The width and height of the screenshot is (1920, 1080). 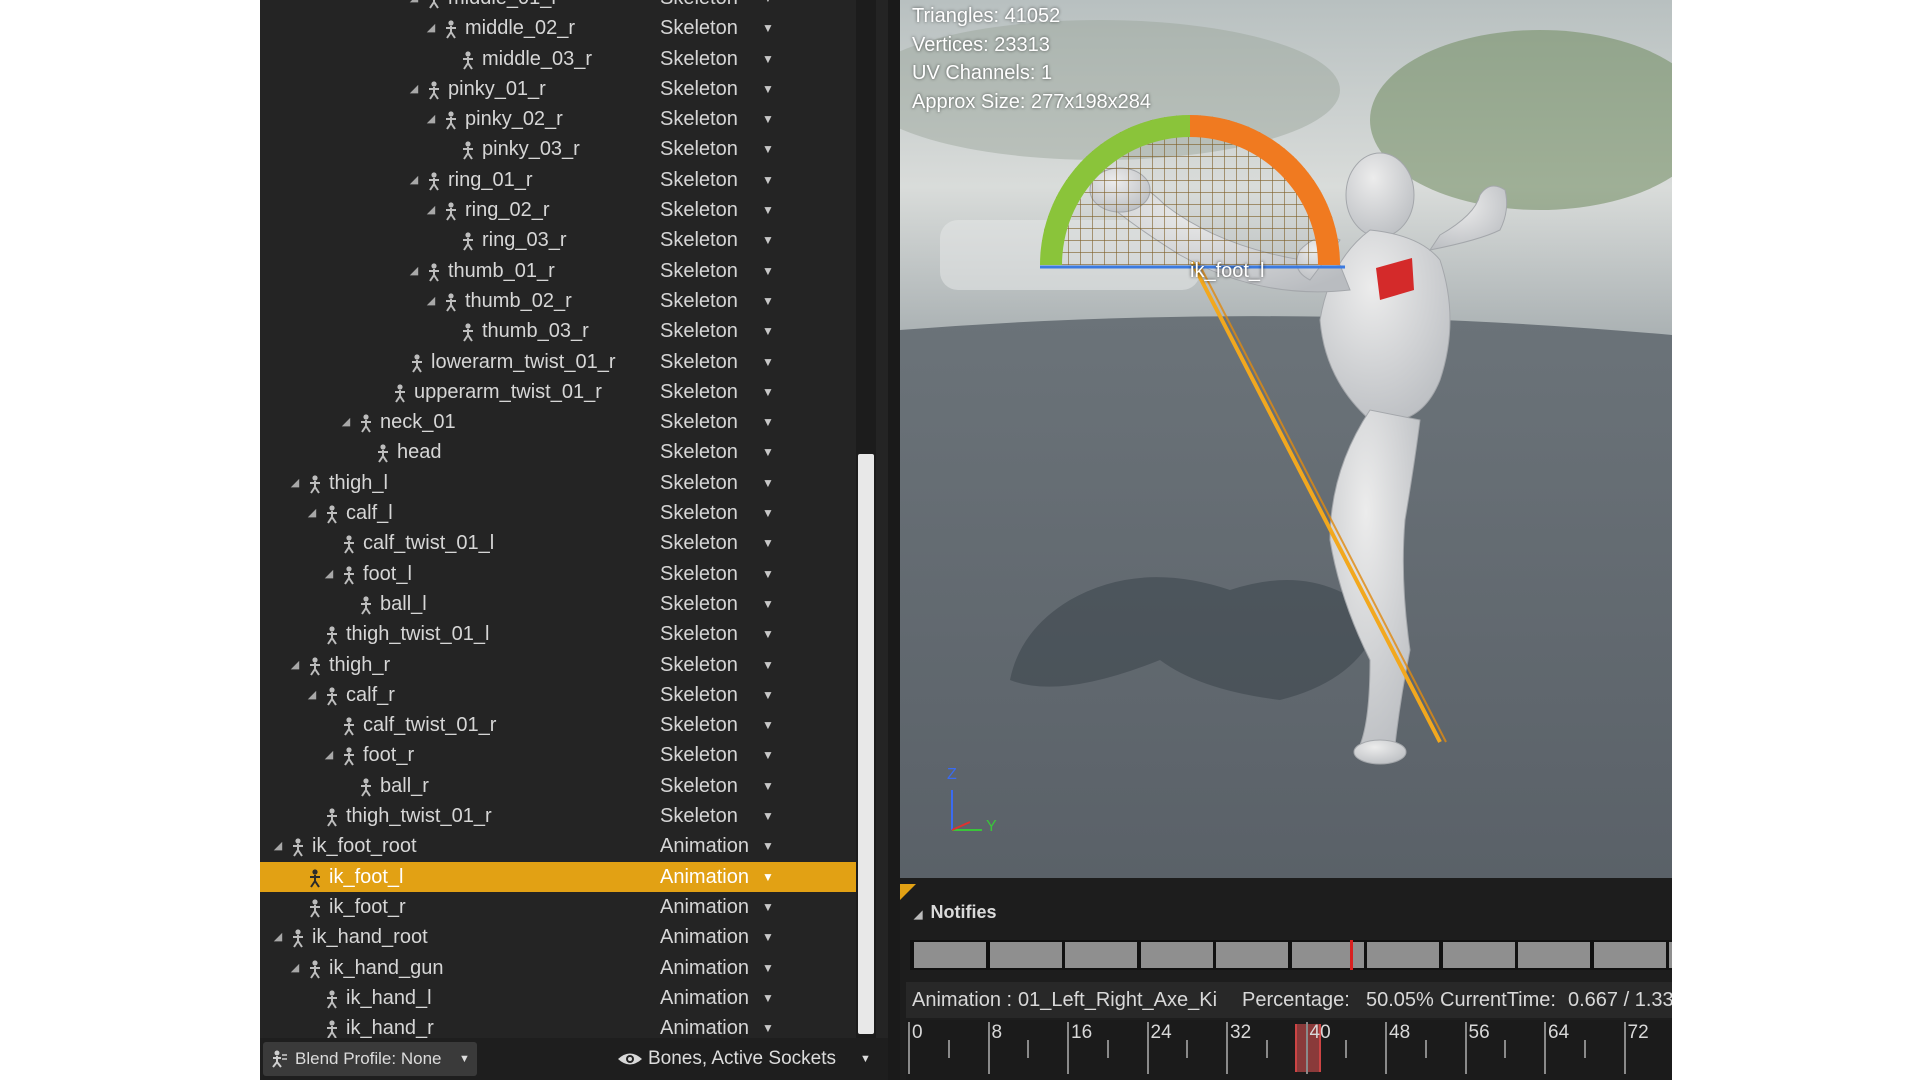 I want to click on tree-row-ik-foot-root: ◢ ik_foot_root Animation ▼, so click(x=560, y=846).